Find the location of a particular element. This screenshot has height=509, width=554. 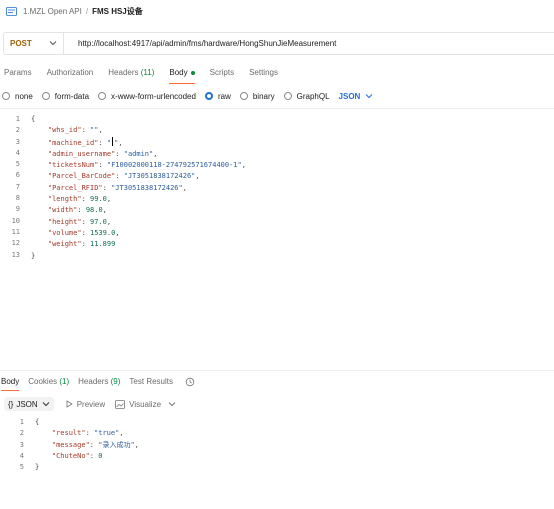

tab-scripts: Scripts is located at coordinates (222, 73).